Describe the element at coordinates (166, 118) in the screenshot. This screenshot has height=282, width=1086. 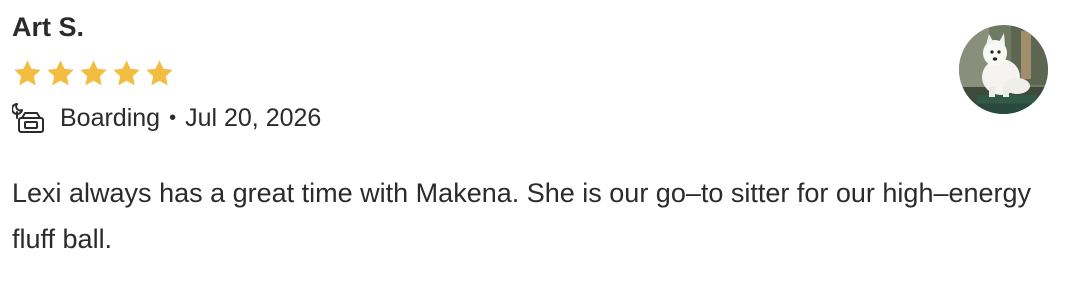
I see `review-meta: Boarding • Jul 20, 2026` at that location.